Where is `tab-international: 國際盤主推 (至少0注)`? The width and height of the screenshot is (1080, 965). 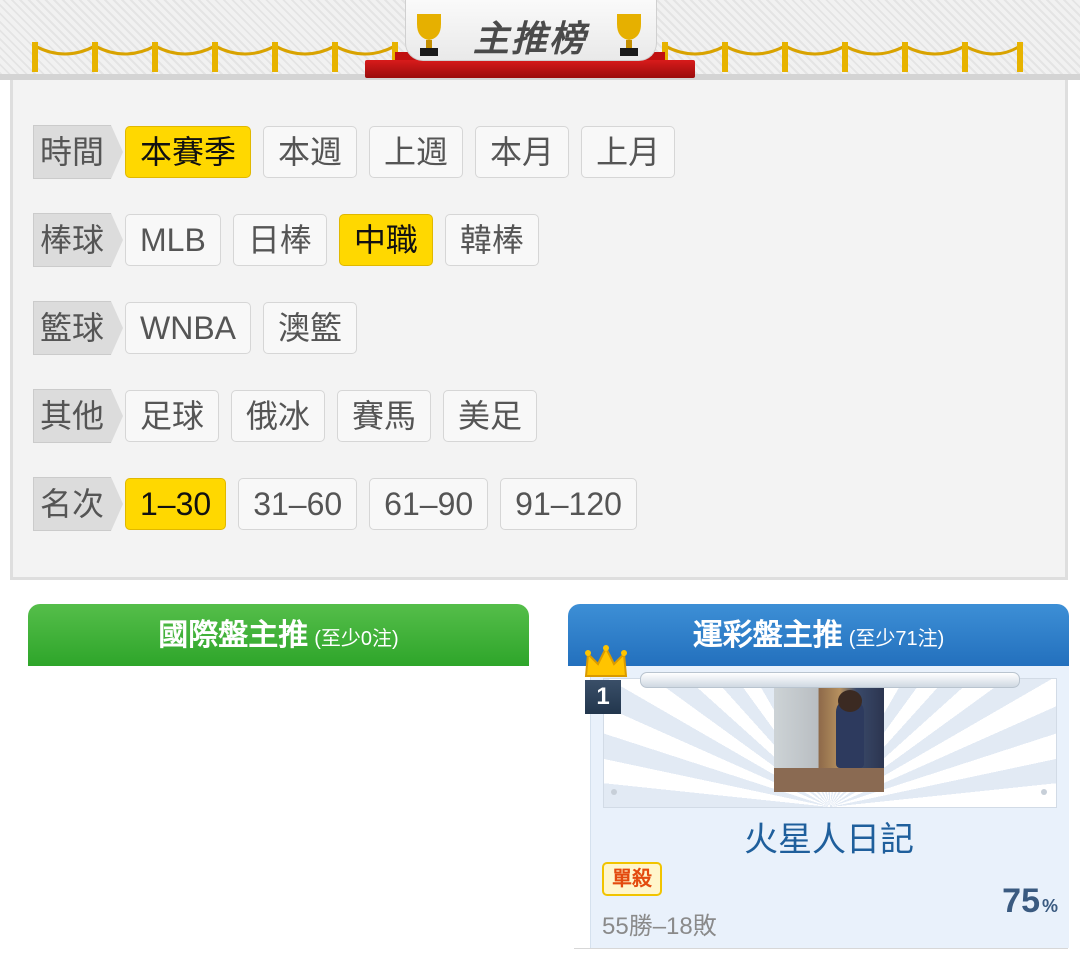 tab-international: 國際盤主推 (至少0注) is located at coordinates (278, 635).